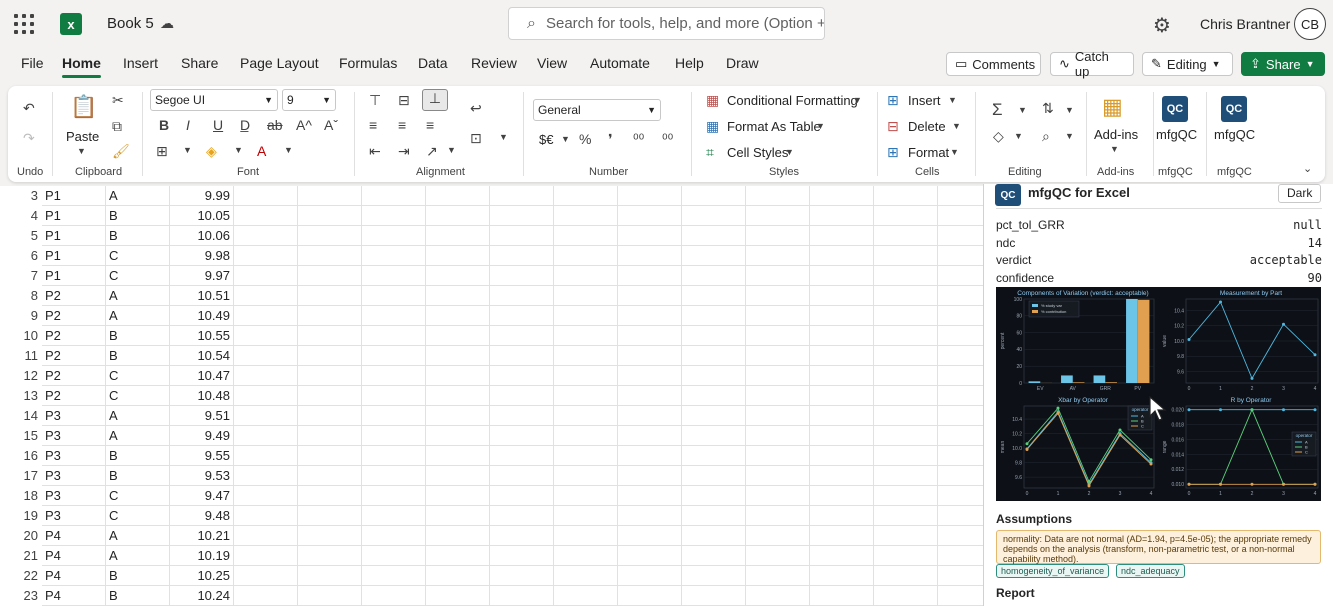 Image resolution: width=1333 pixels, height=606 pixels. I want to click on comma-style-icon: ❜, so click(610, 139).